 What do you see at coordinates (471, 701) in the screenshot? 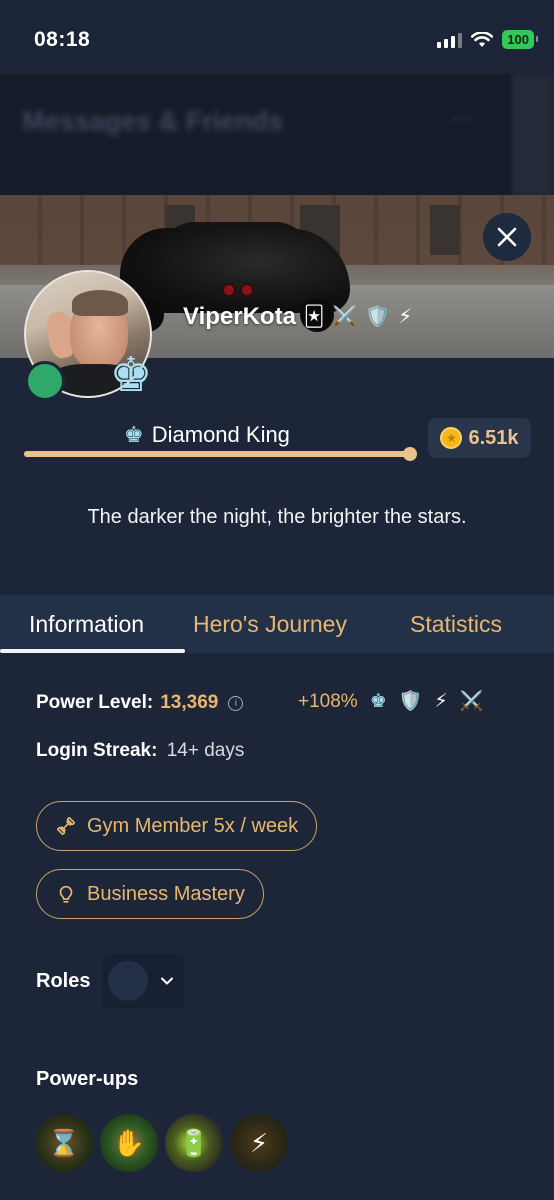
I see `crossed-swords-boost-icon: ⚔️` at bounding box center [471, 701].